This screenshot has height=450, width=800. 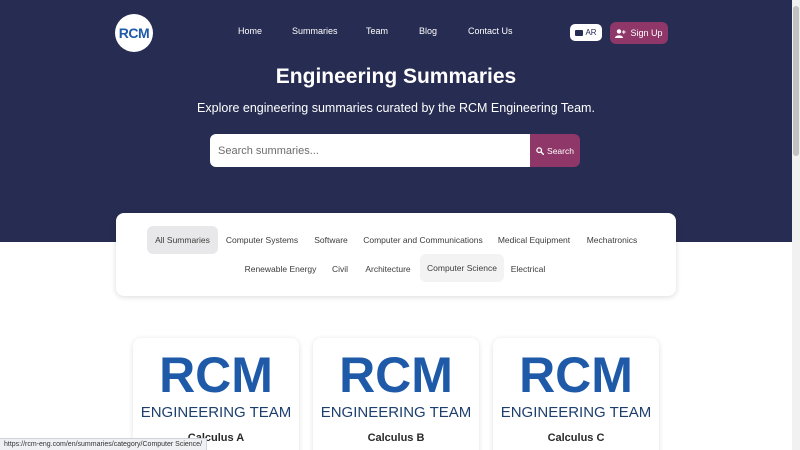 What do you see at coordinates (490, 31) in the screenshot?
I see `nav-contact-us: Contact Us` at bounding box center [490, 31].